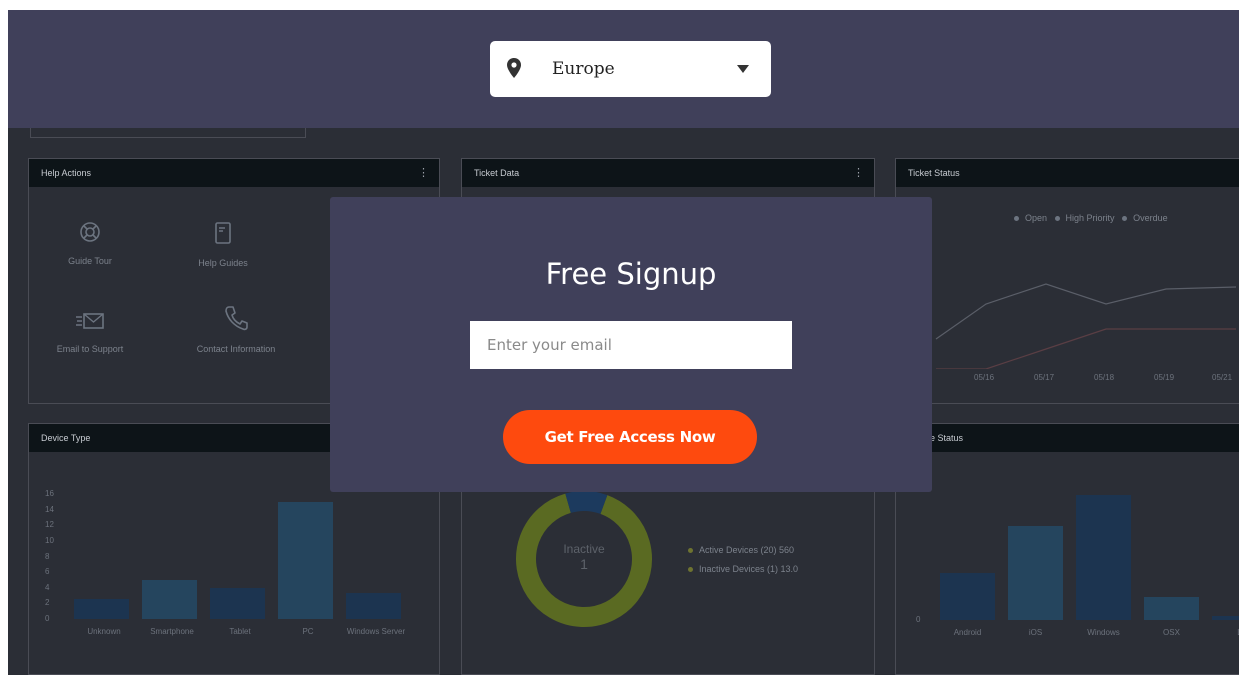 This screenshot has height=675, width=1239. I want to click on help-item-label: Guide Tour, so click(90, 261).